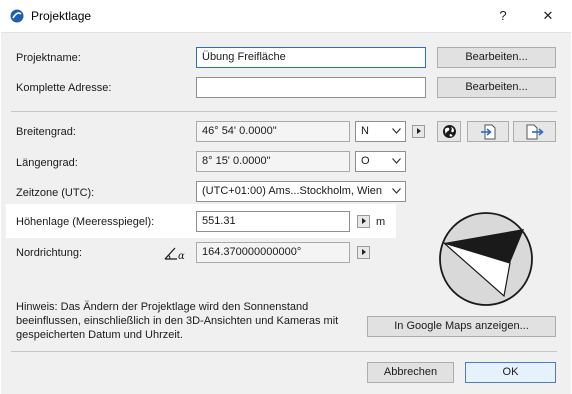  What do you see at coordinates (273, 131) in the screenshot?
I see `breitengrad-input: 46° 54' 0.0000"` at bounding box center [273, 131].